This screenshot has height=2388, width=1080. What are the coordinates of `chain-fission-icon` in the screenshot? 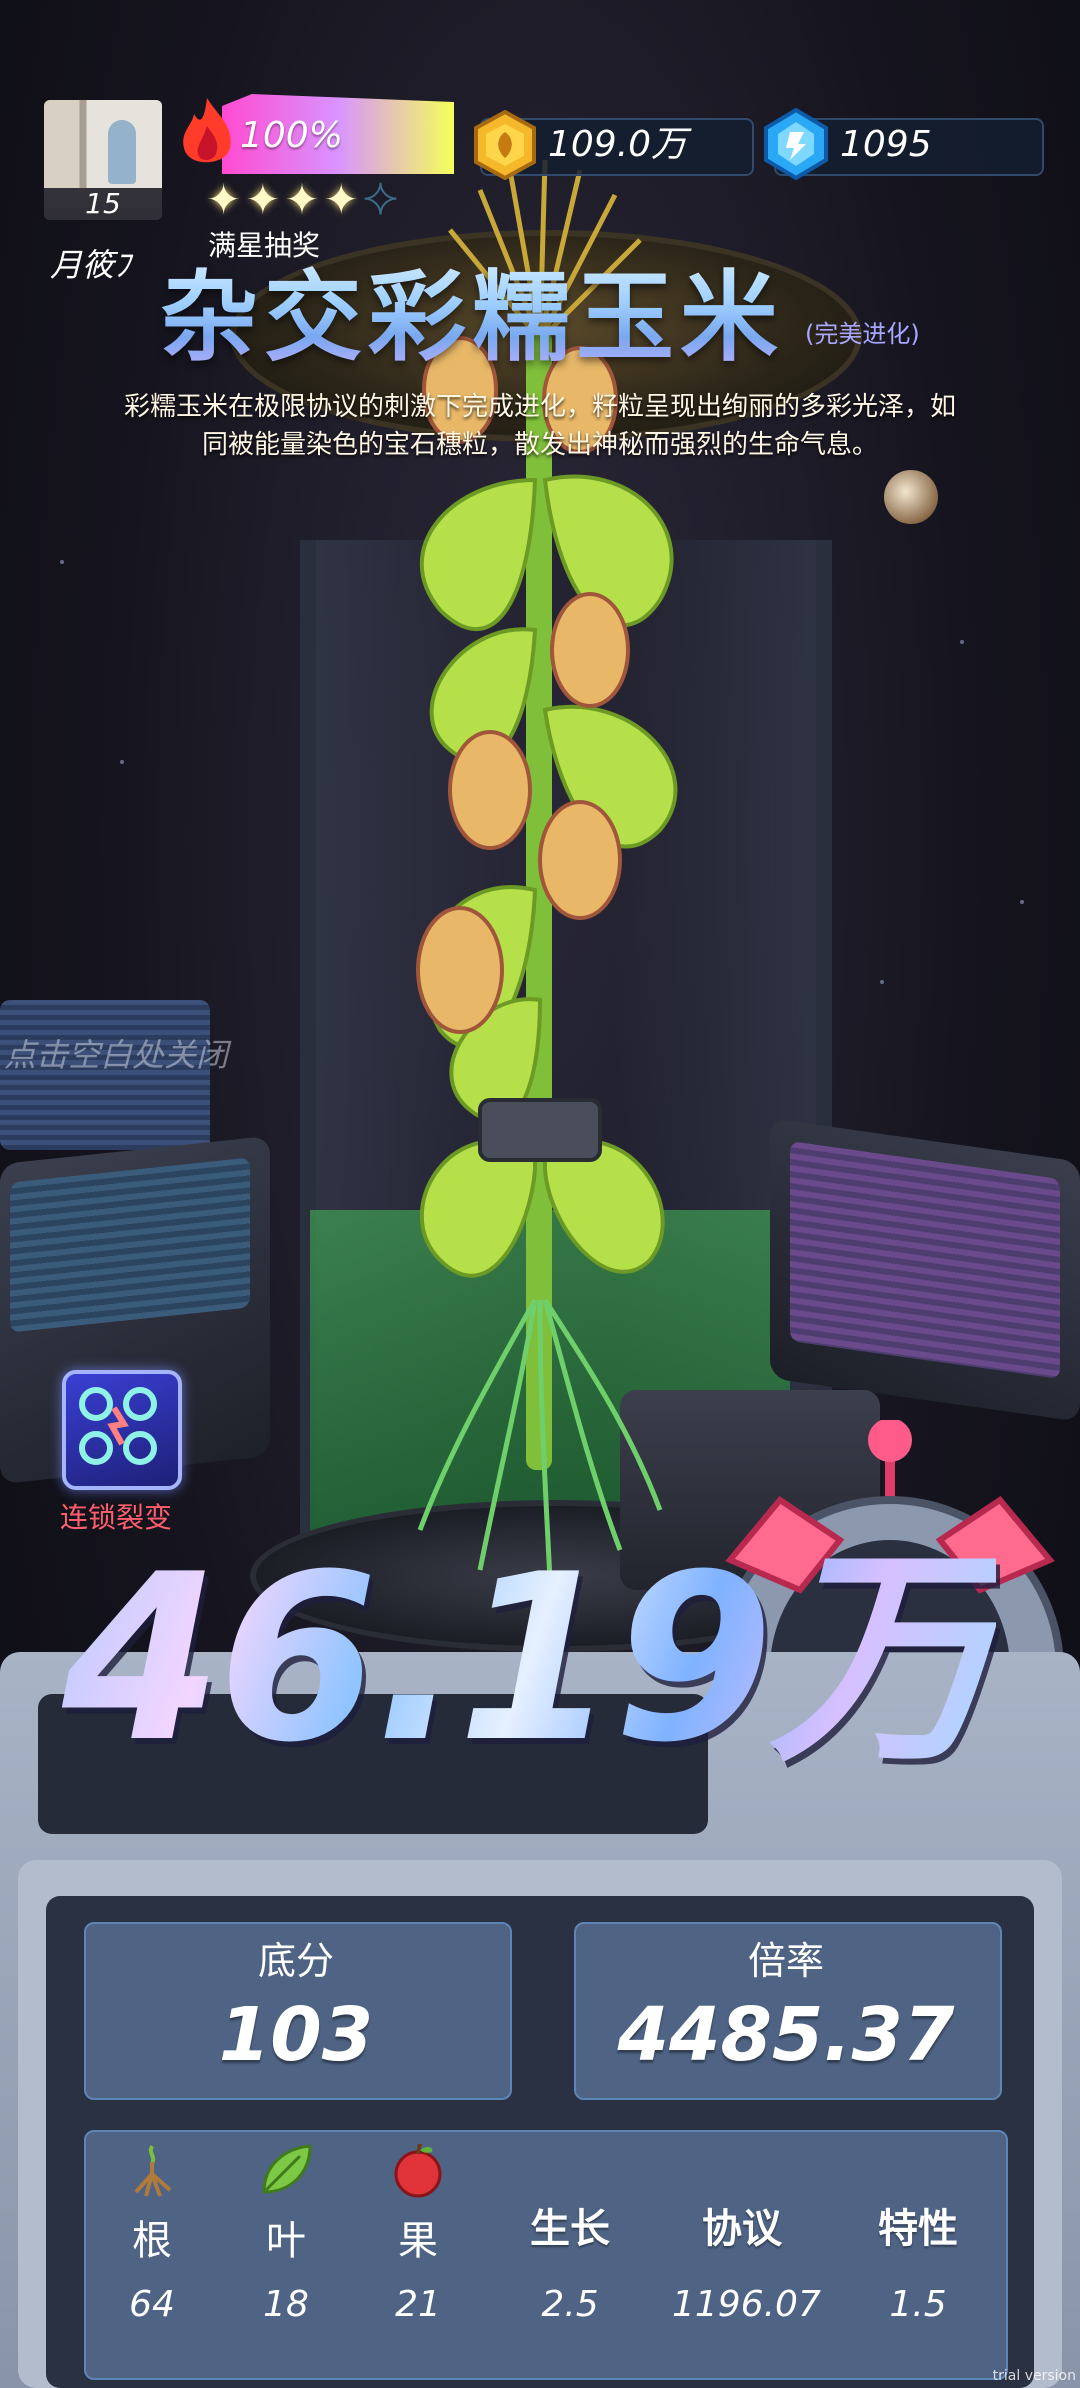 It's located at (118, 1426).